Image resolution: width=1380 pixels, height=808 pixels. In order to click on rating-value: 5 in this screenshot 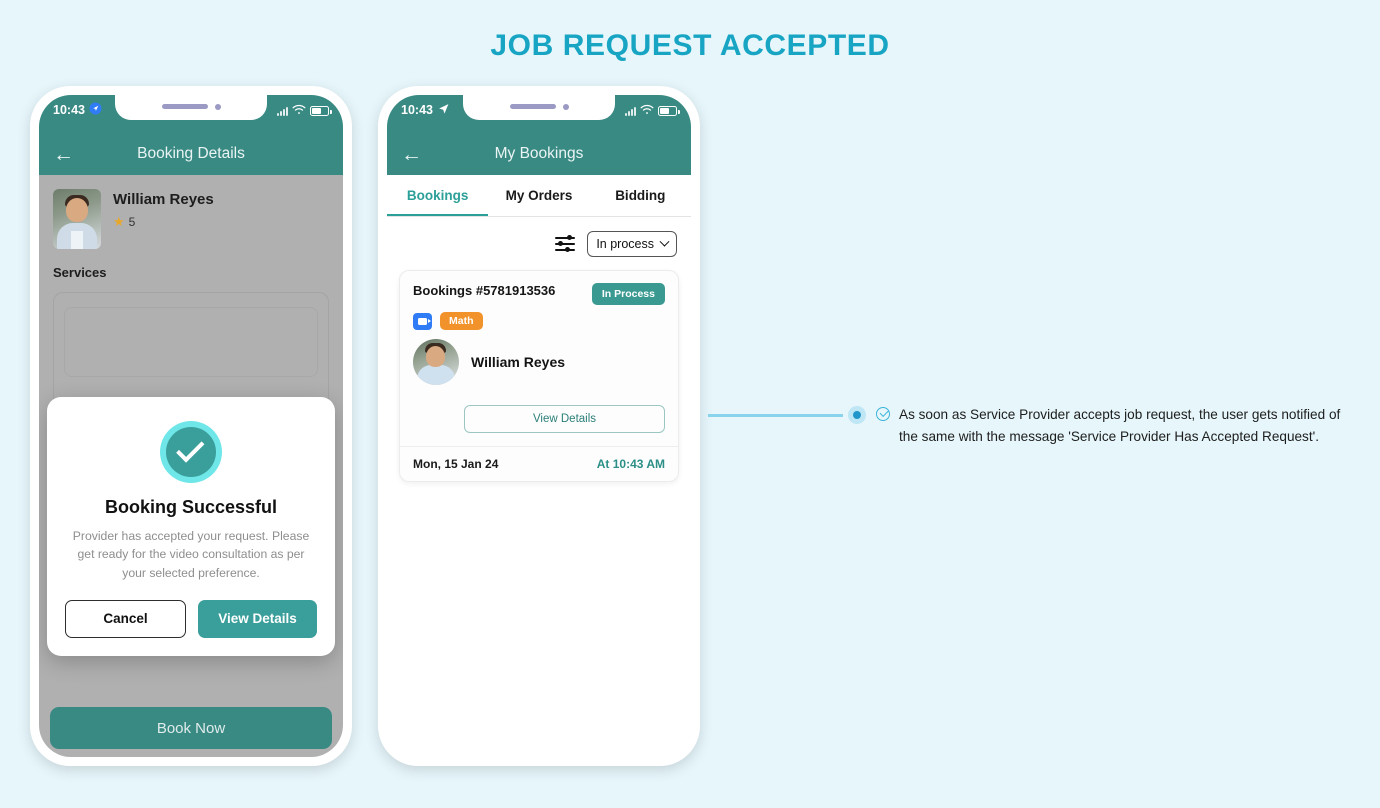, I will do `click(132, 222)`.